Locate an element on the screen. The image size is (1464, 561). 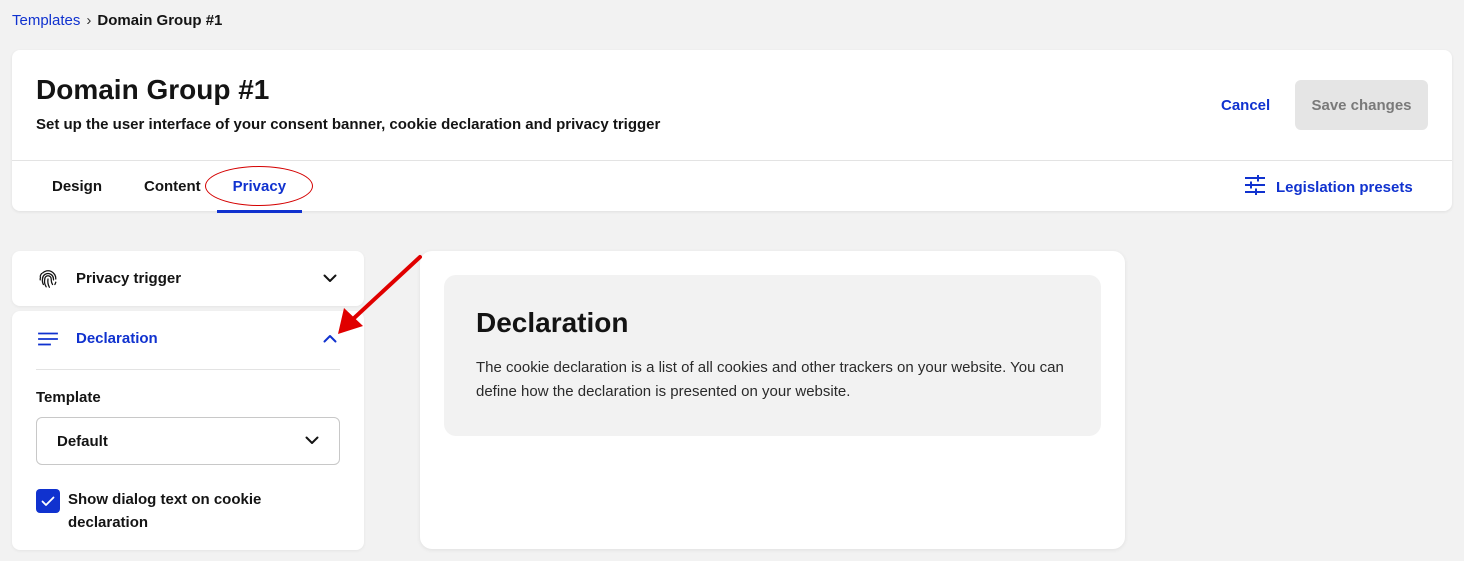
show-dialog-text-checkbox is located at coordinates (48, 501).